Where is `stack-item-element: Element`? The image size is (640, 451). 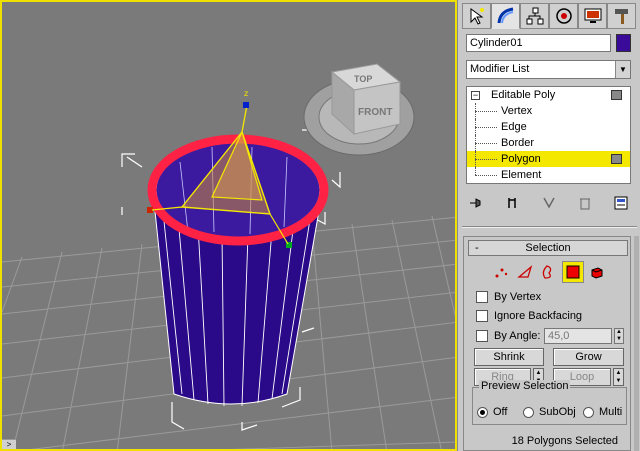
stack-item-element: Element is located at coordinates (548, 175).